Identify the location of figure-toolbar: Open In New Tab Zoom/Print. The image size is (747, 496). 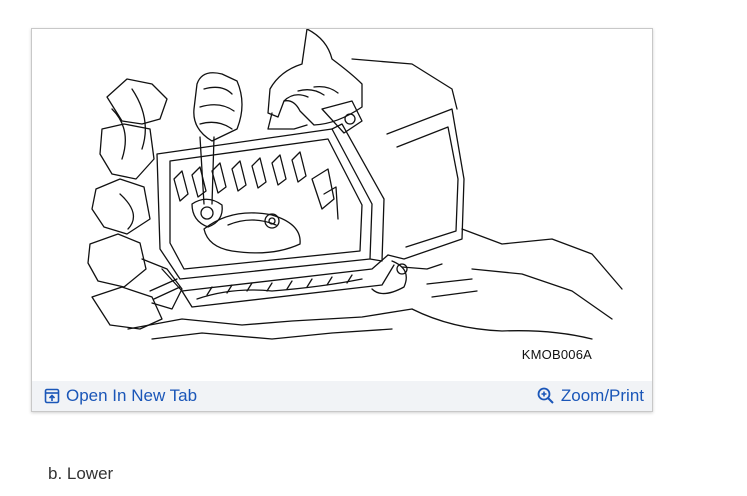
(342, 396).